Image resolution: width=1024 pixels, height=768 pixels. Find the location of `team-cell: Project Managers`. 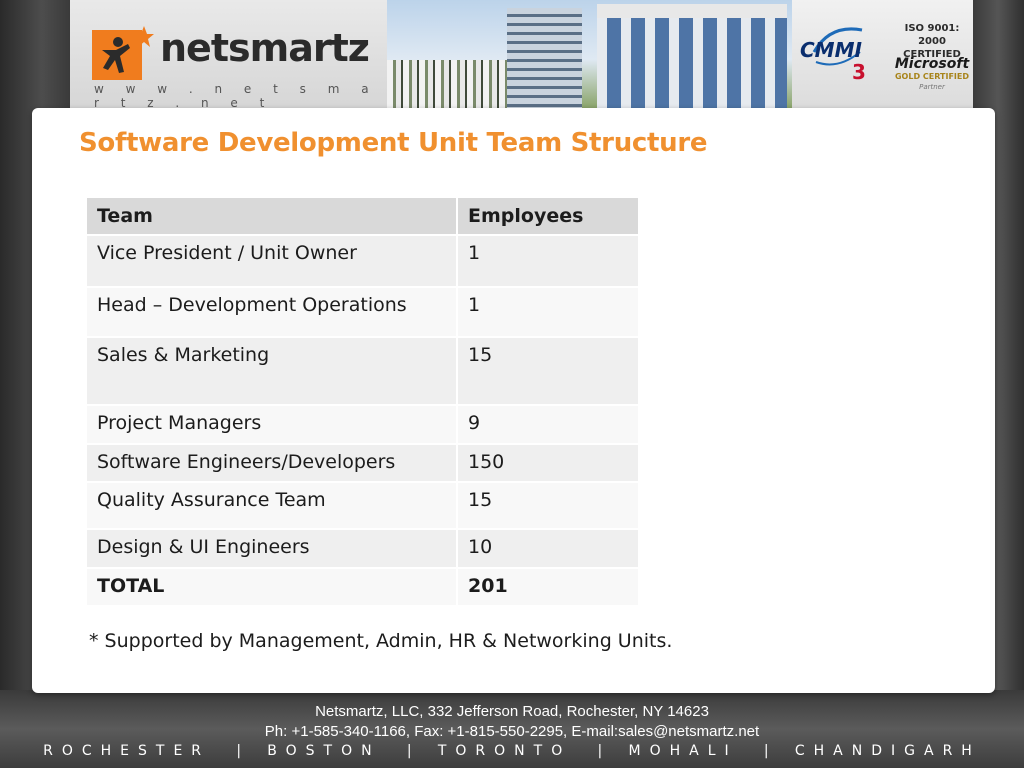

team-cell: Project Managers is located at coordinates (271, 424).